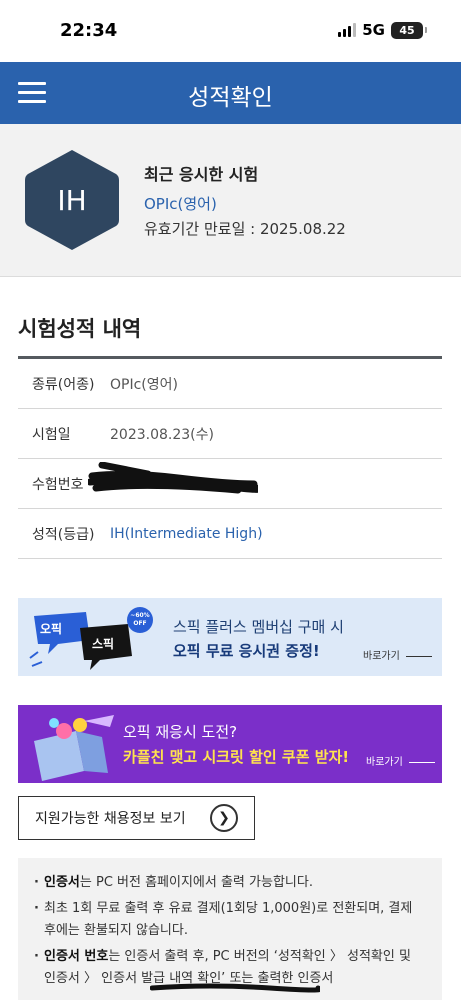  Describe the element at coordinates (63, 384) in the screenshot. I see `row-label: 종류(어종)` at that location.